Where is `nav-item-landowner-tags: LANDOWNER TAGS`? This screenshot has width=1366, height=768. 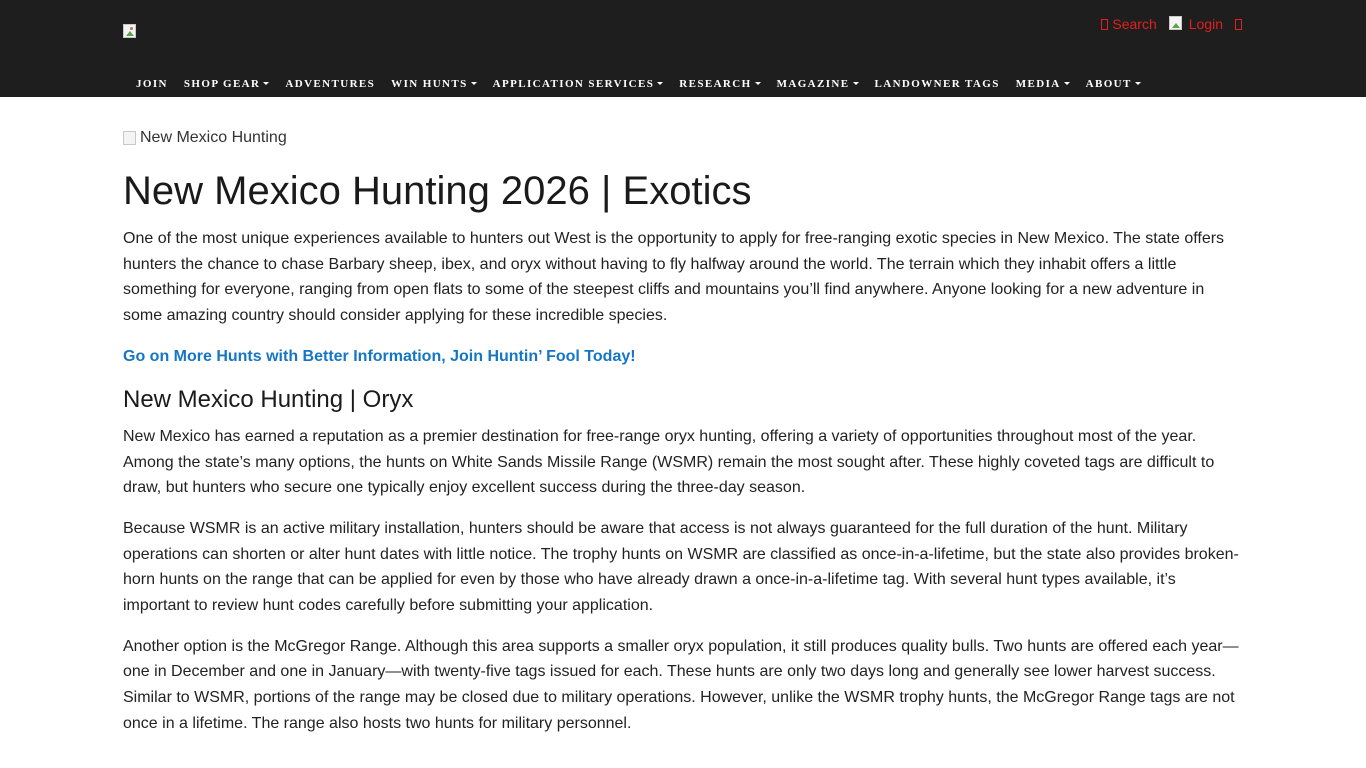 nav-item-landowner-tags: LANDOWNER TAGS is located at coordinates (937, 84).